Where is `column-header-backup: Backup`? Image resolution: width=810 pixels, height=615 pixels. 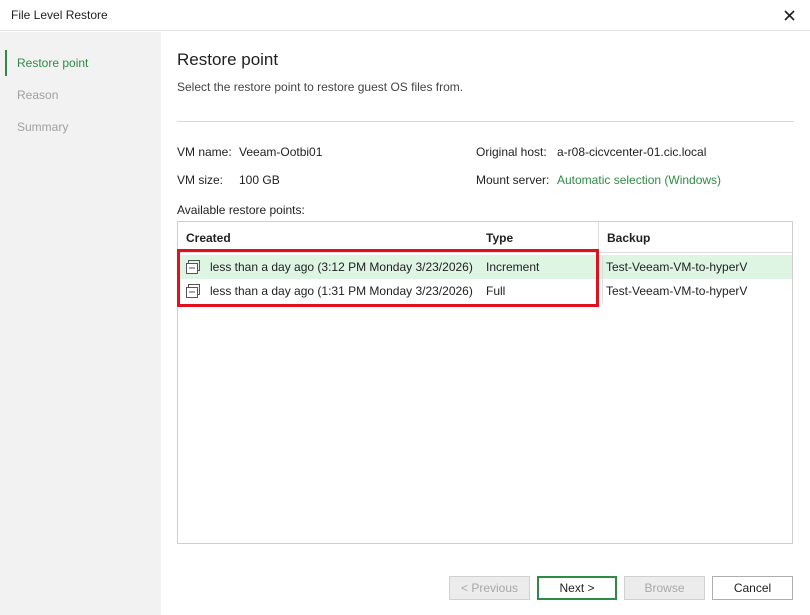
column-header-backup: Backup is located at coordinates (695, 237).